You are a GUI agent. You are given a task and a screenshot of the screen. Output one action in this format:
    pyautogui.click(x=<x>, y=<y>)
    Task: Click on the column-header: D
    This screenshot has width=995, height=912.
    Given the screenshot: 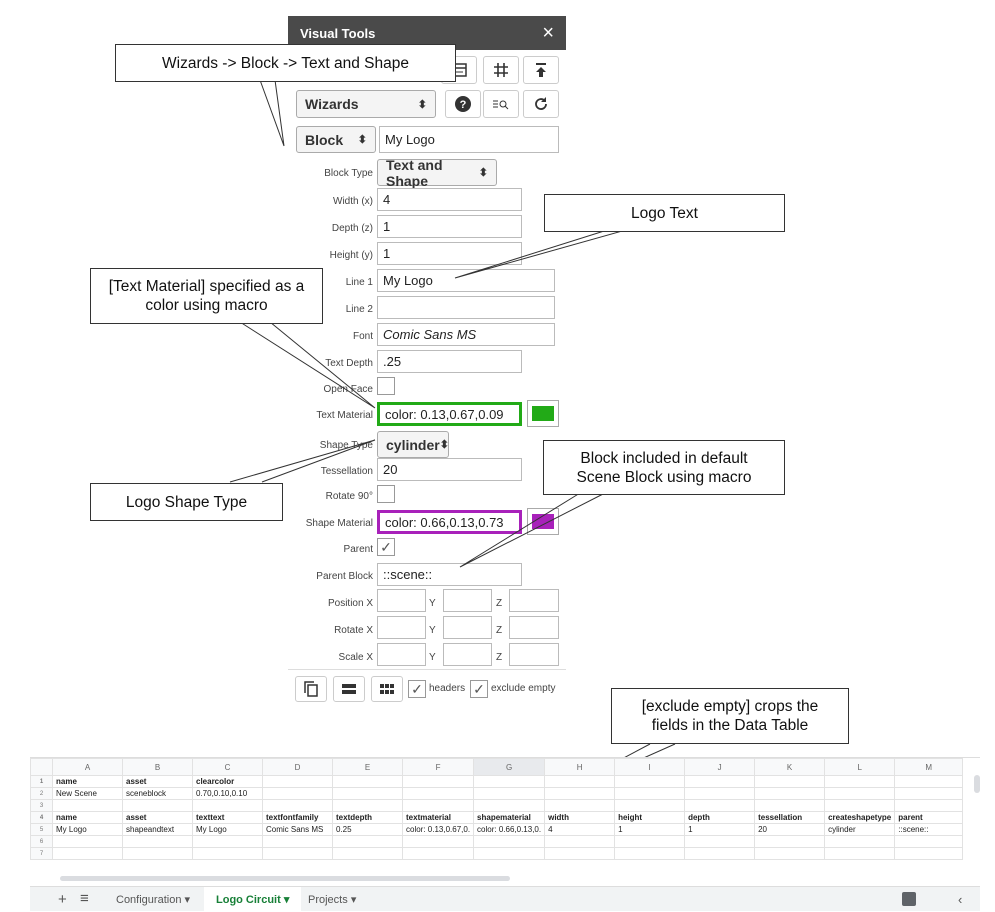 What is the action you would take?
    pyautogui.click(x=297, y=767)
    